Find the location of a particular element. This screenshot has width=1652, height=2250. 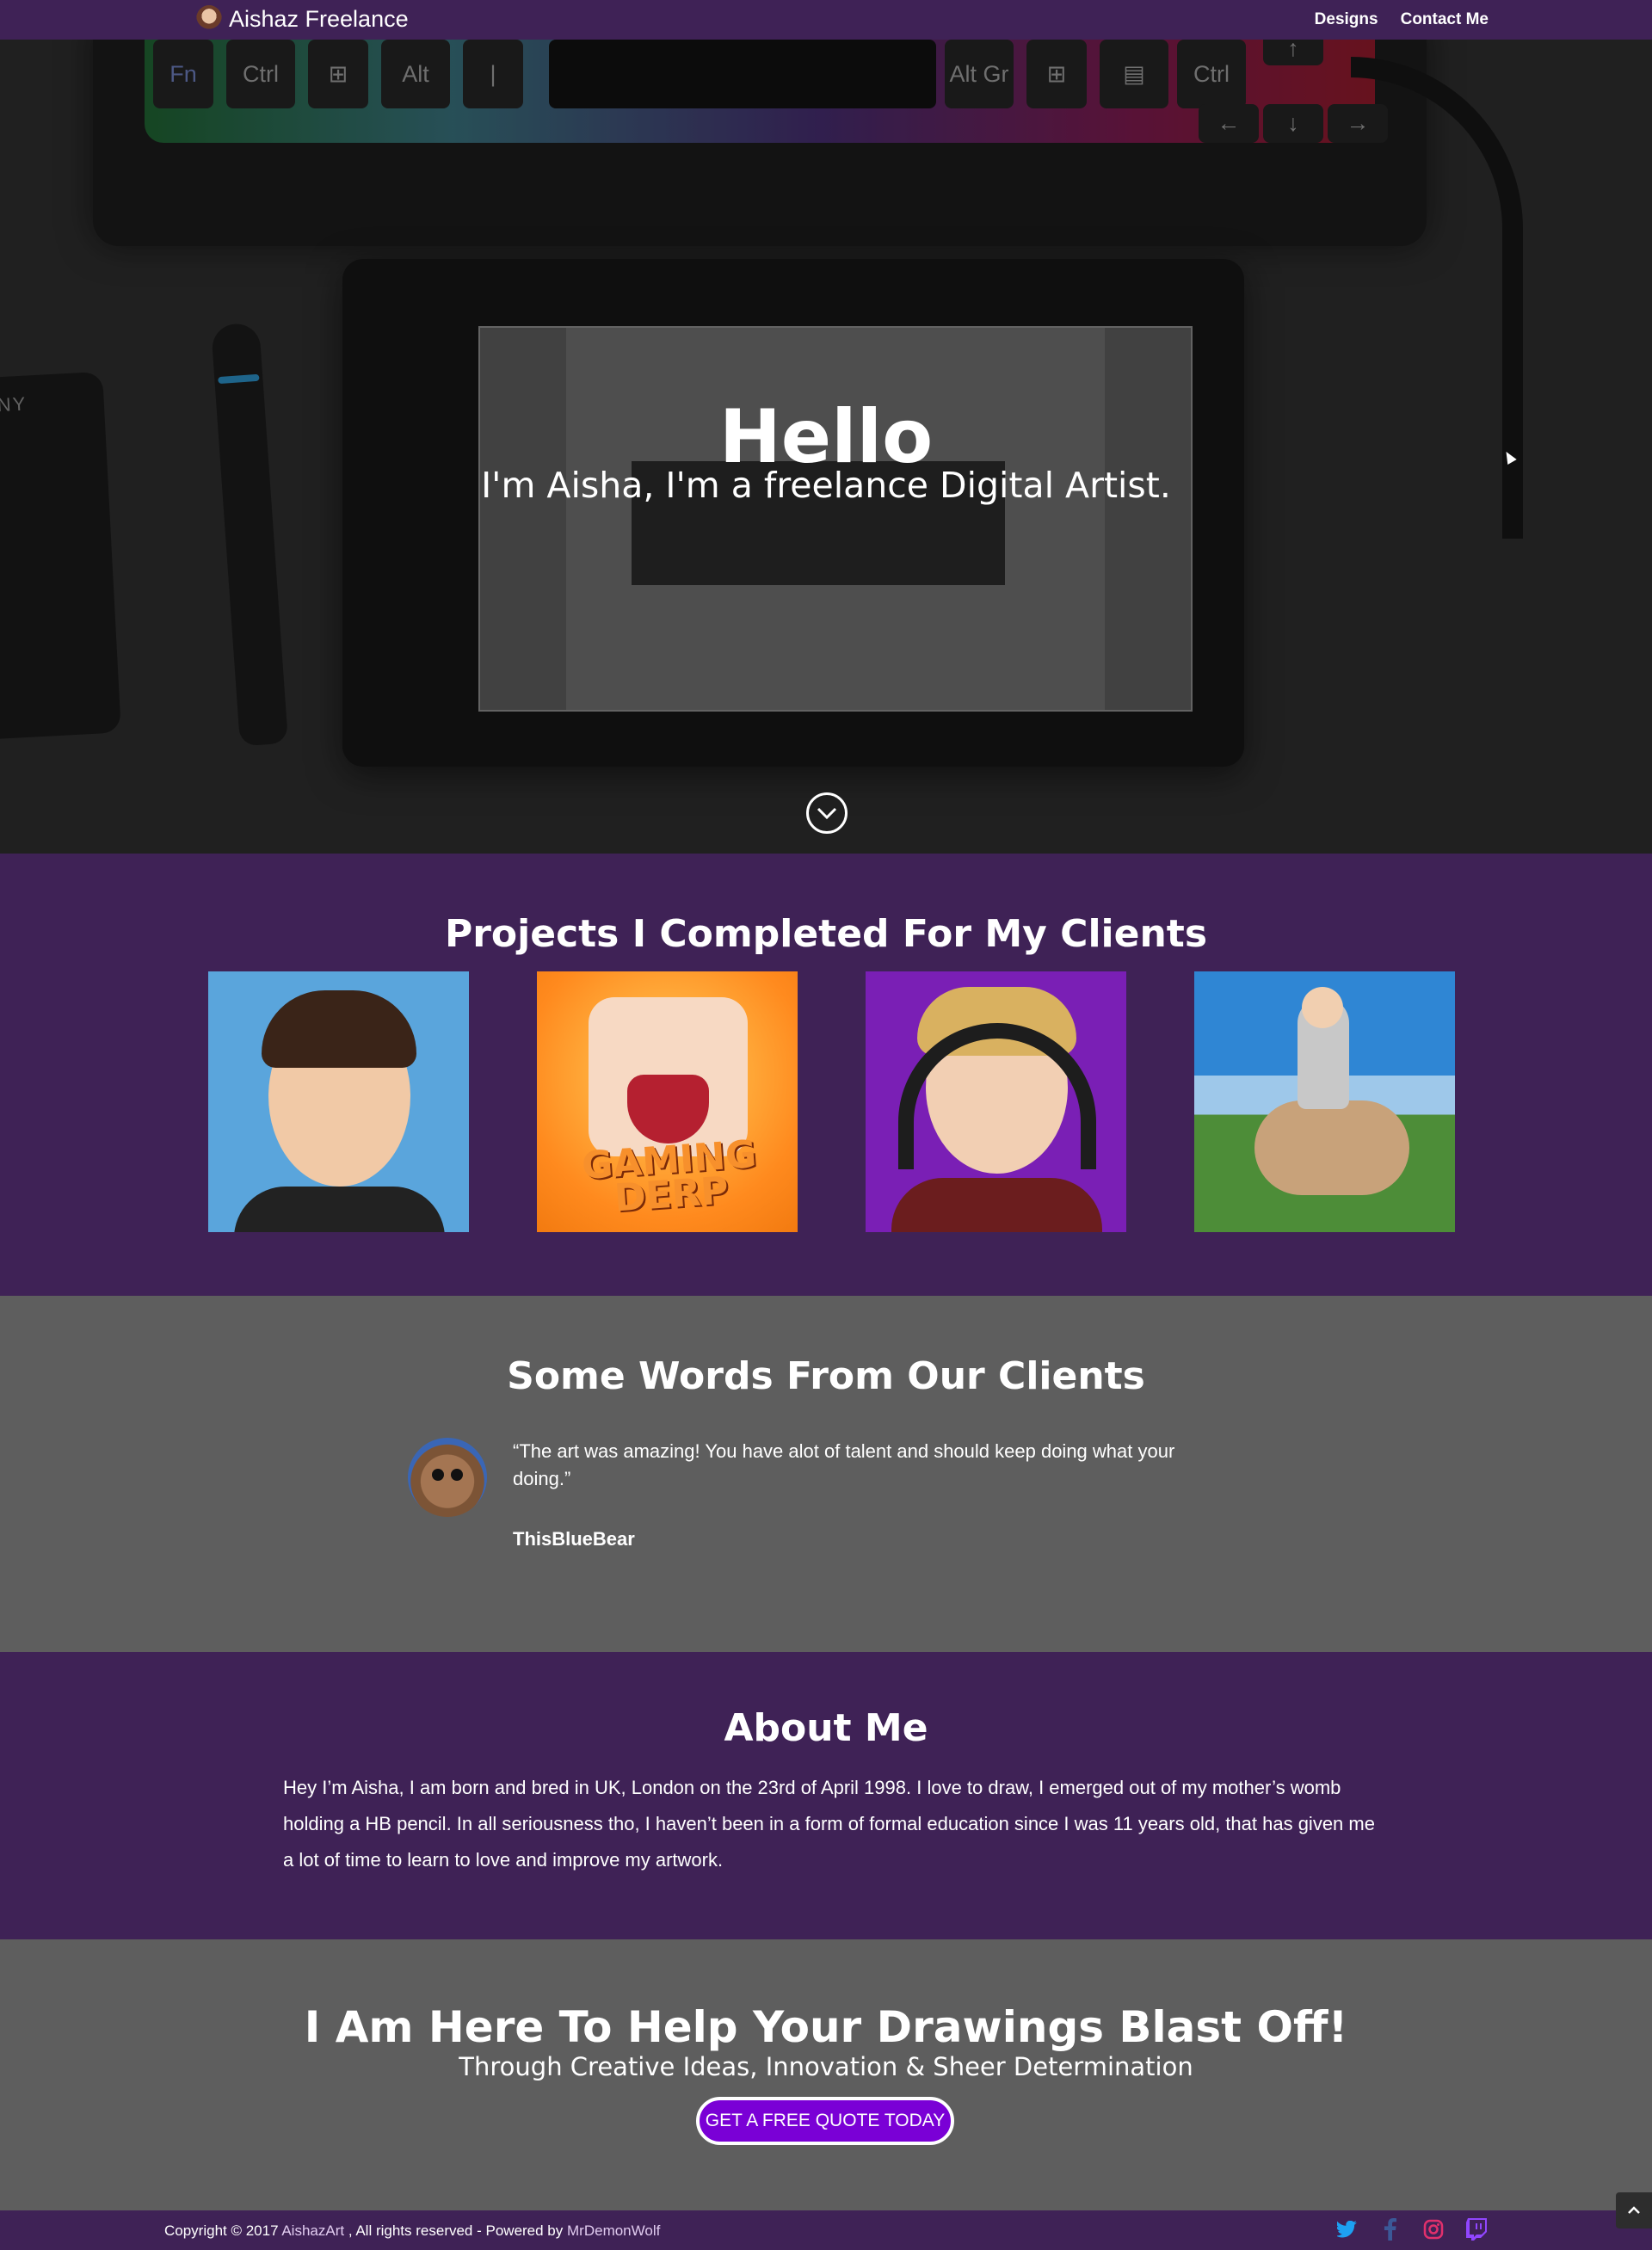

artwork-hoodie is located at coordinates (996, 1205).